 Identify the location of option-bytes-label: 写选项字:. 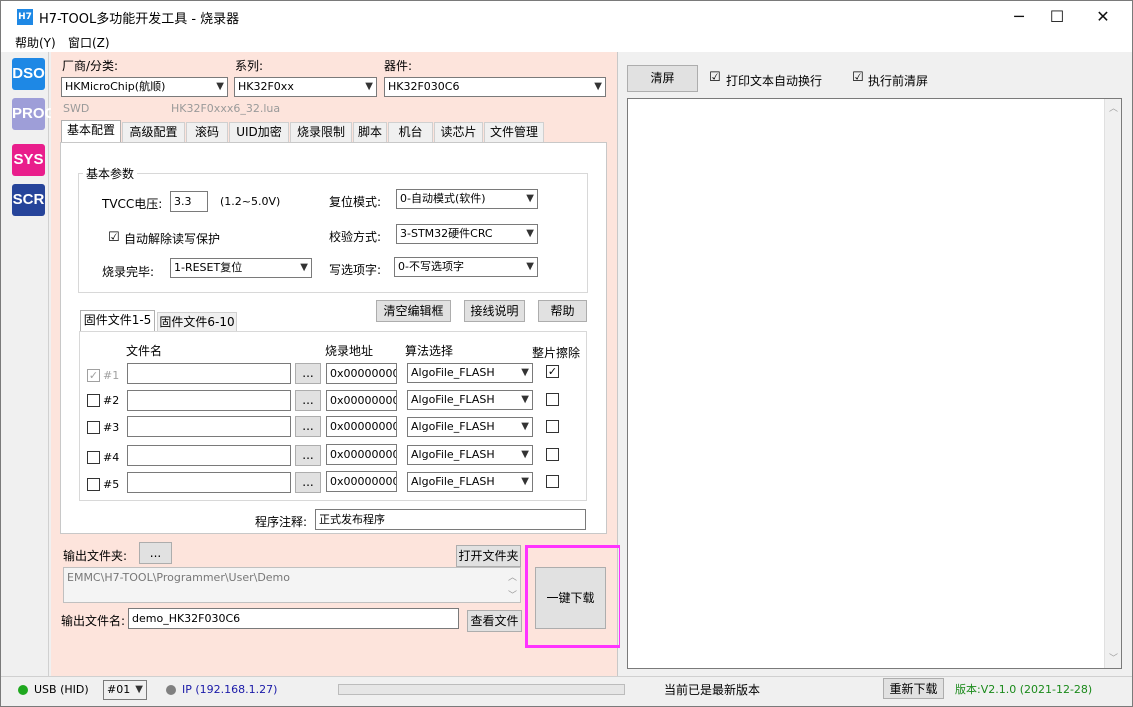
(355, 270).